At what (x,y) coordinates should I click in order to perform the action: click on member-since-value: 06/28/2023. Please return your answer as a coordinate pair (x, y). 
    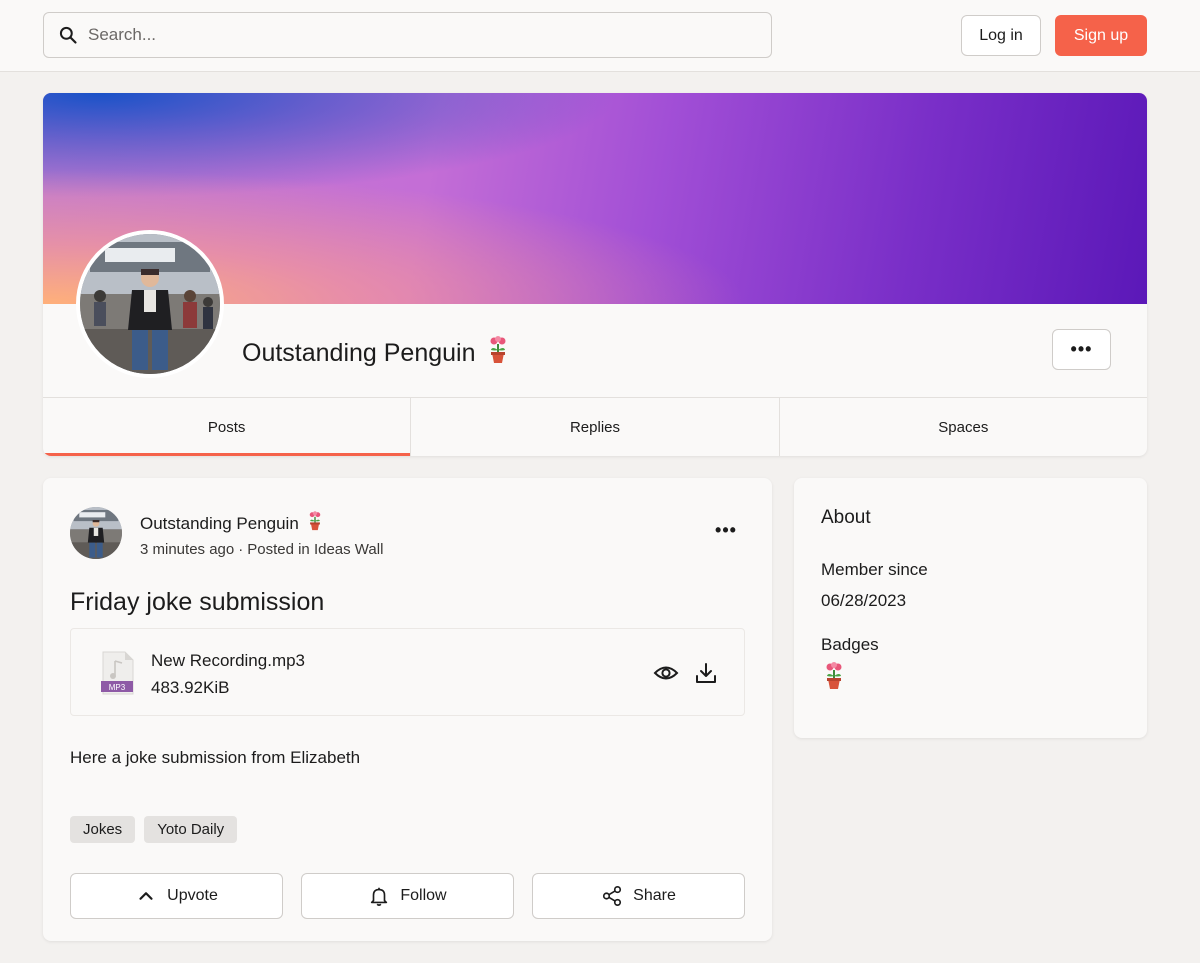
    Looking at the image, I should click on (864, 600).